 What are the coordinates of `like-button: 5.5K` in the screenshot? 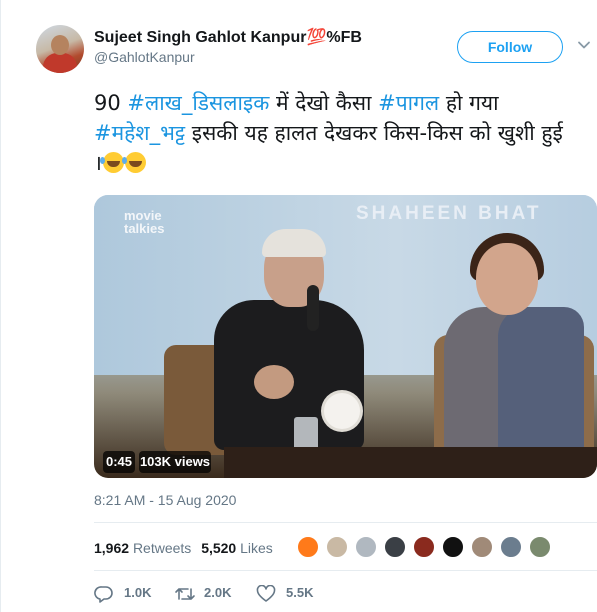 It's located at (291, 594).